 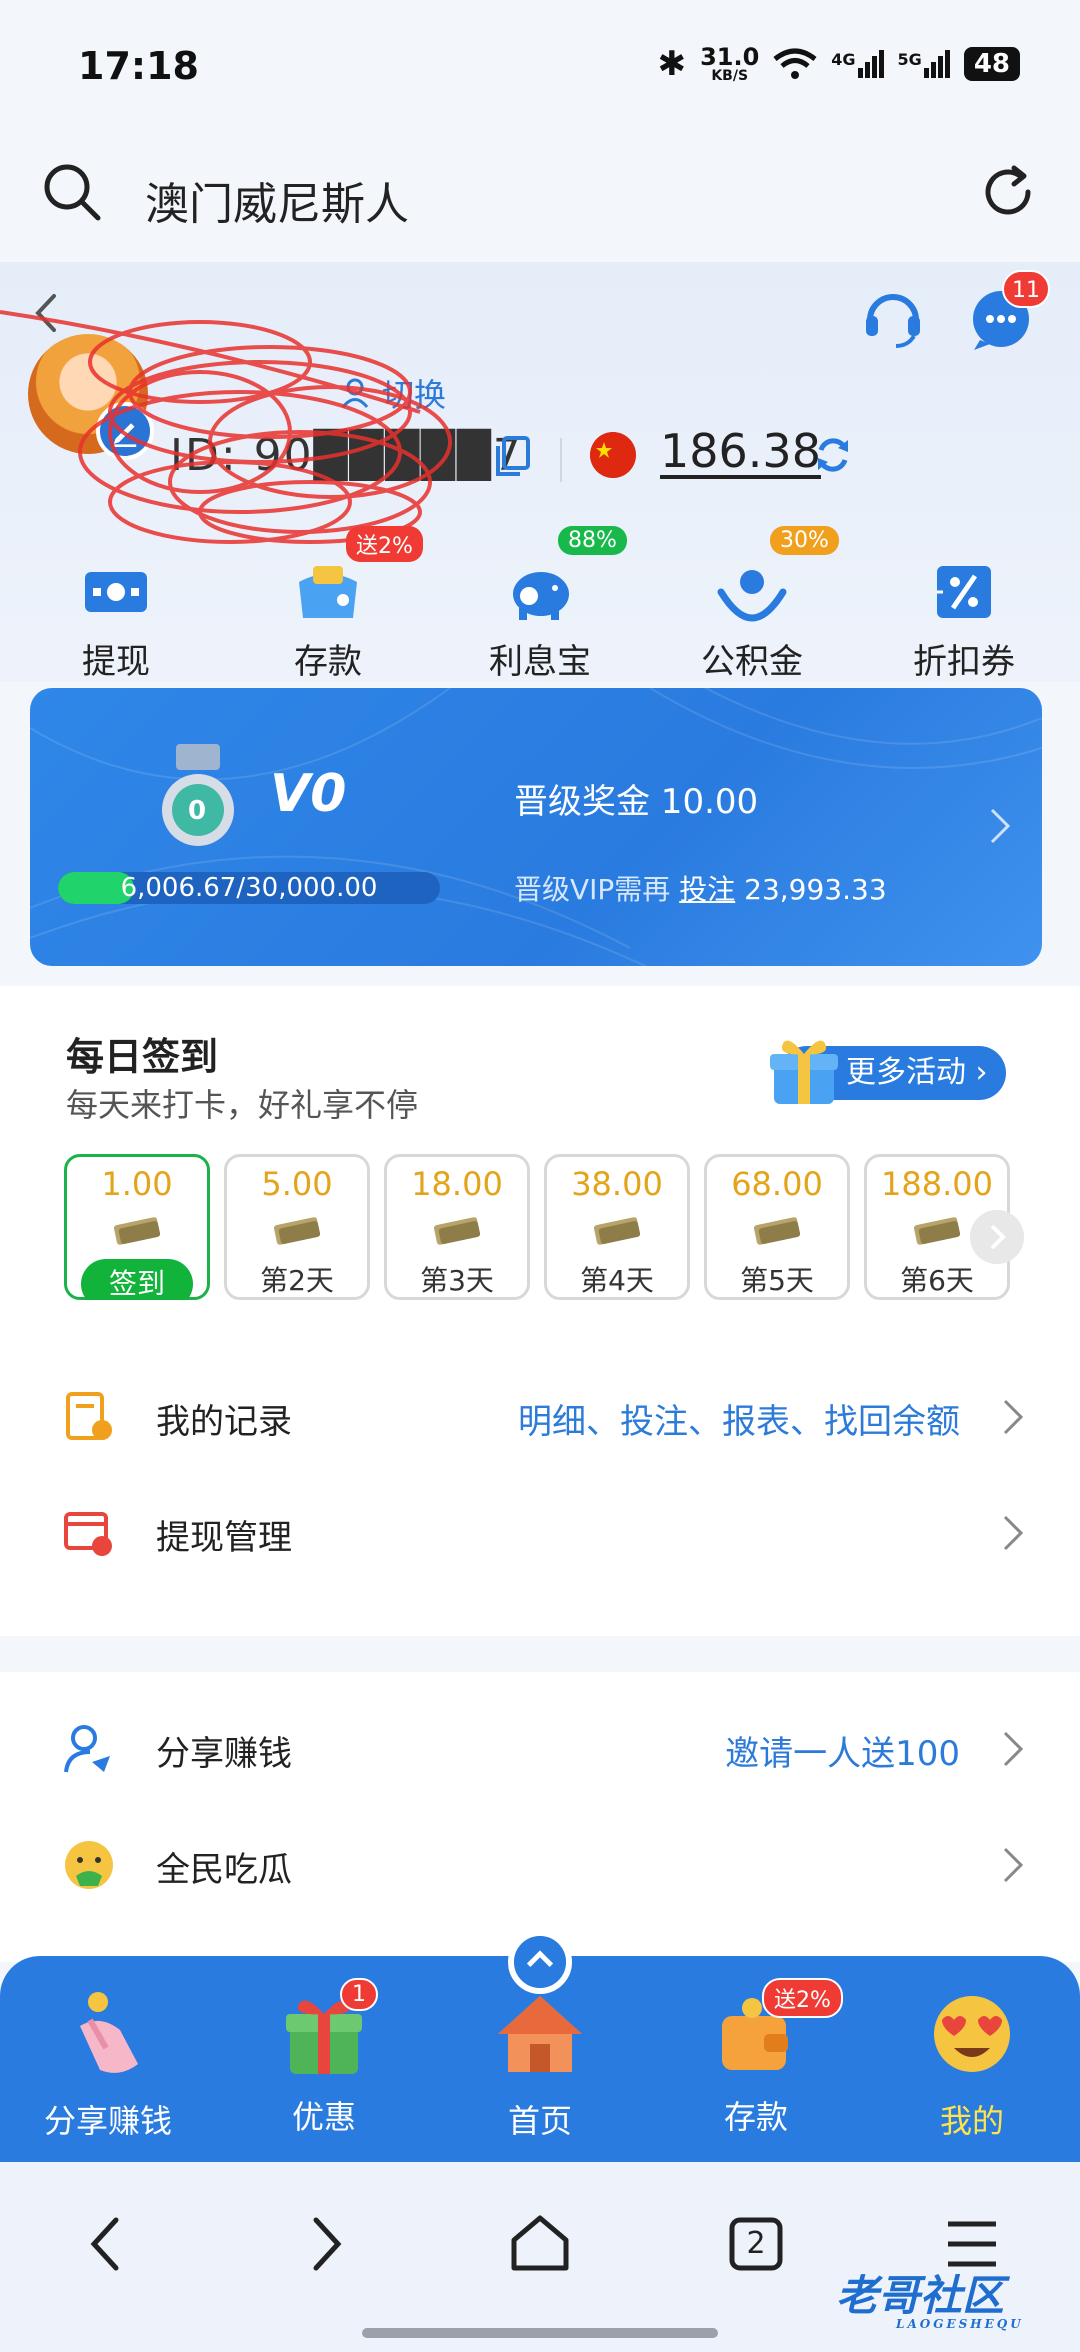 I want to click on edit-pencil-icon, so click(x=125, y=431).